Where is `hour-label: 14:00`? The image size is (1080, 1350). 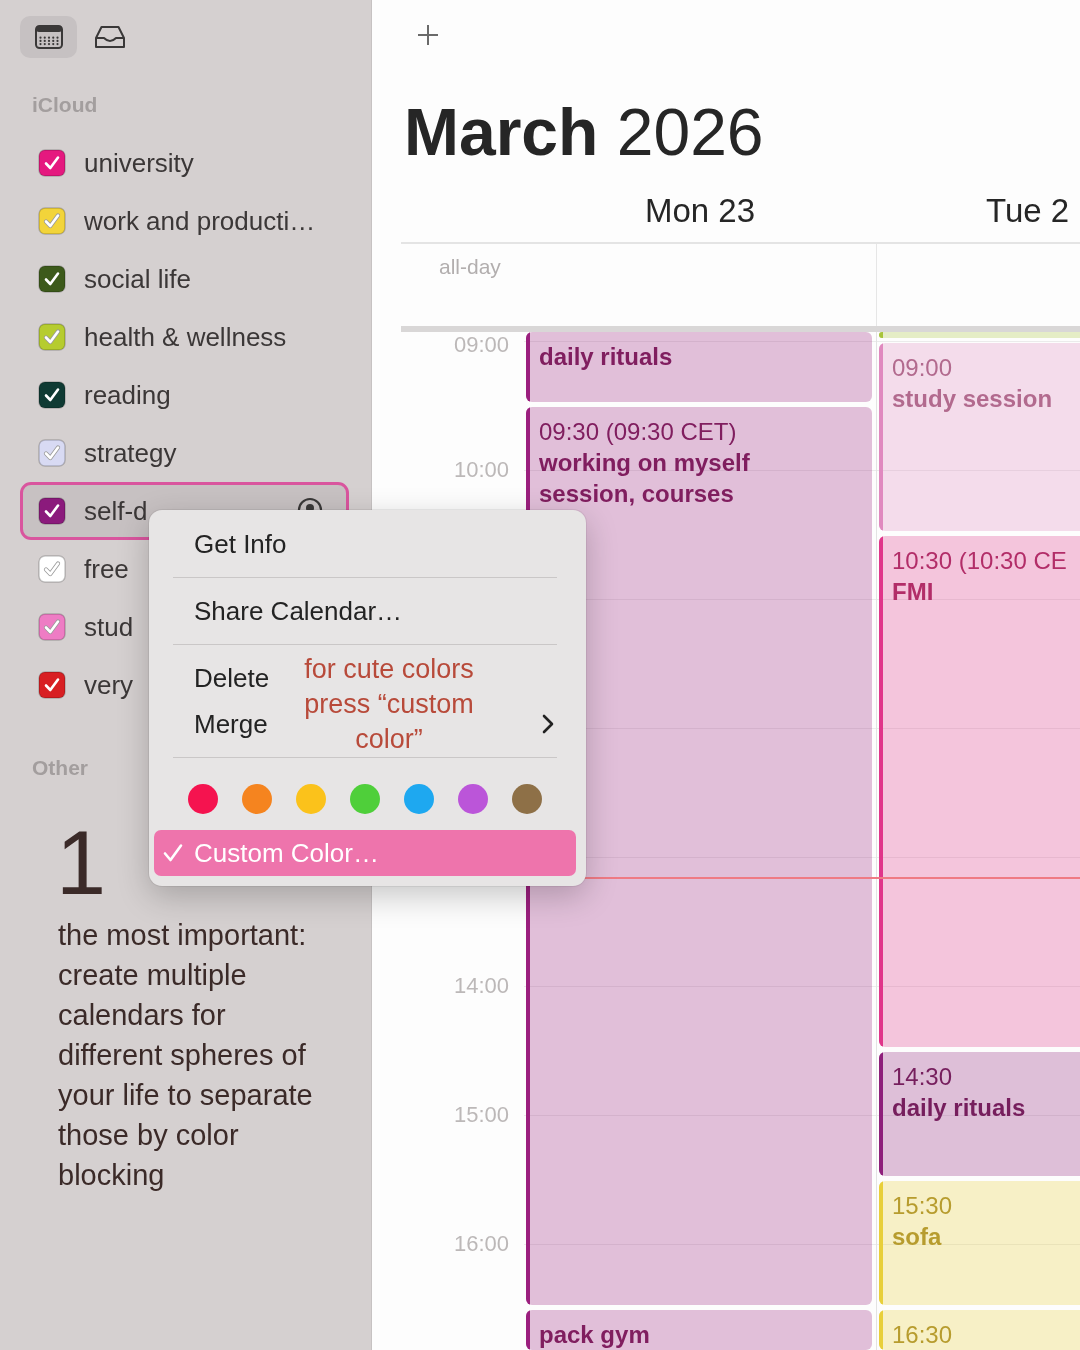 hour-label: 14:00 is located at coordinates (481, 985).